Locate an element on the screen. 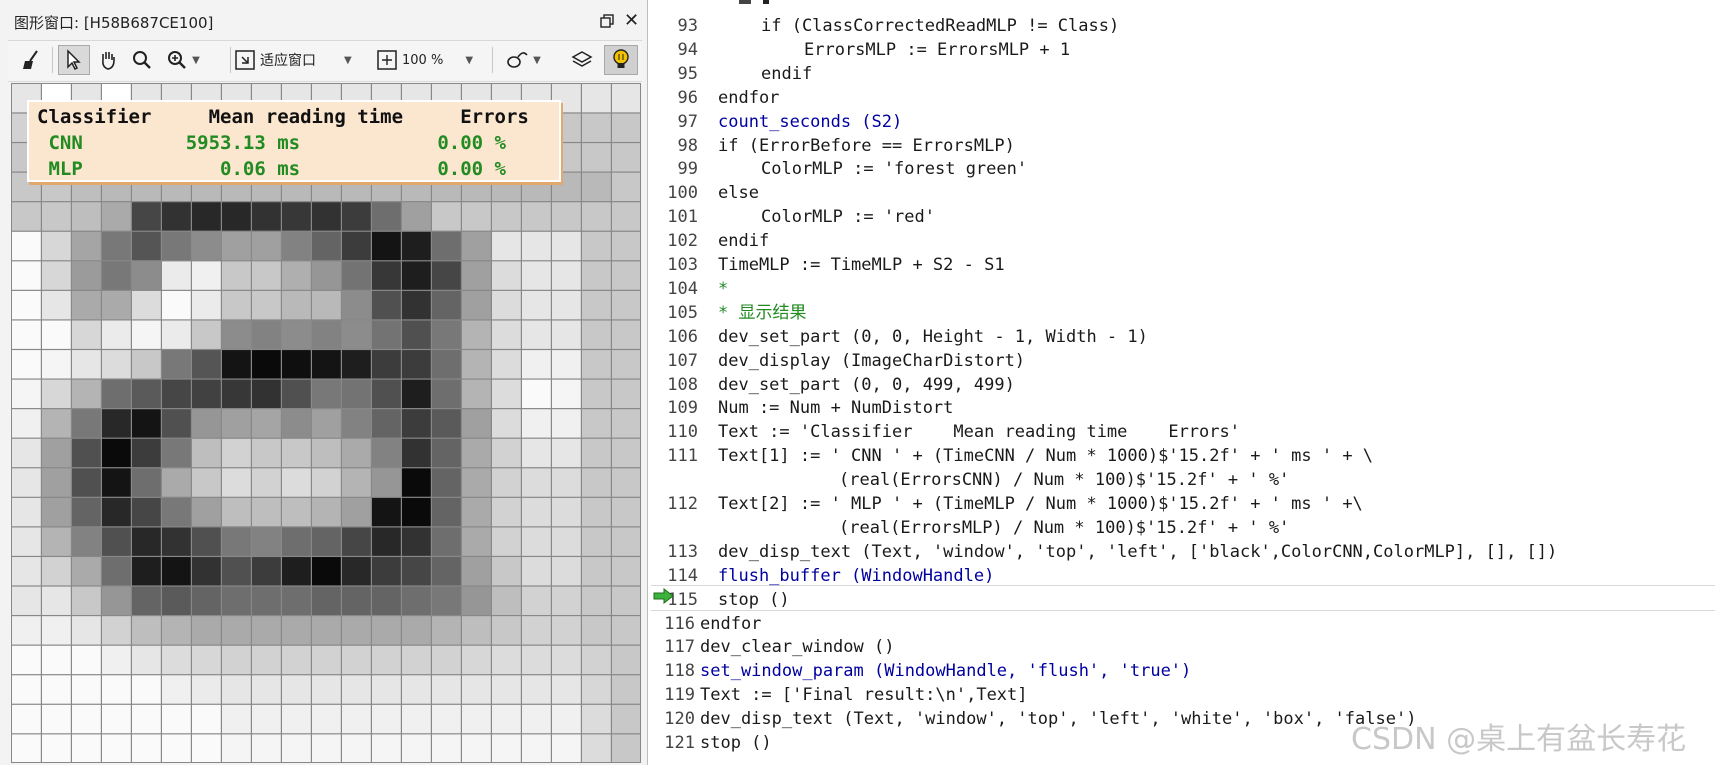 The height and width of the screenshot is (767, 1715). code-line: 102 endif is located at coordinates (1182, 241).